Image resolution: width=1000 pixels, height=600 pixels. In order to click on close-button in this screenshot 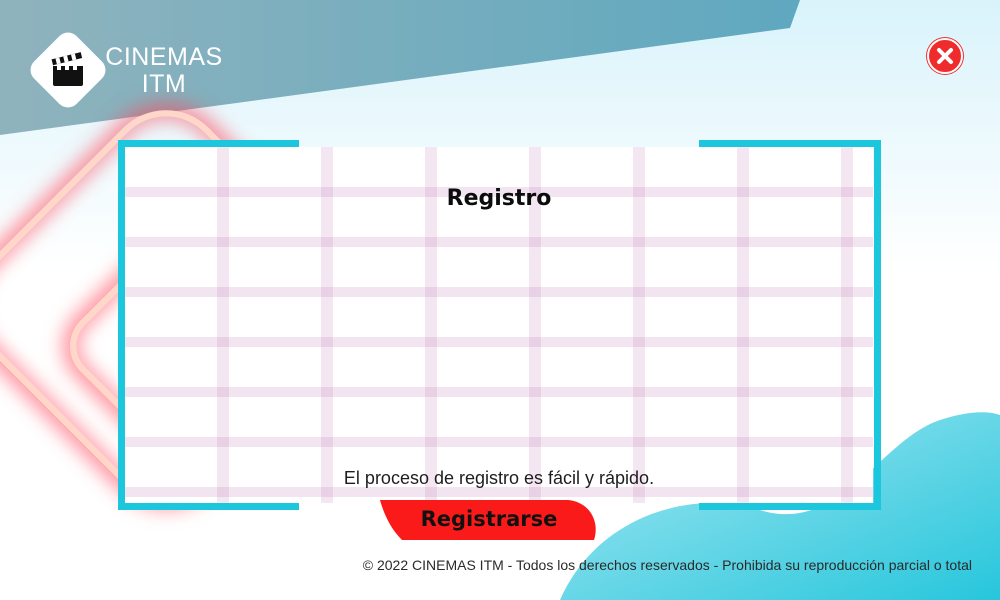, I will do `click(945, 56)`.